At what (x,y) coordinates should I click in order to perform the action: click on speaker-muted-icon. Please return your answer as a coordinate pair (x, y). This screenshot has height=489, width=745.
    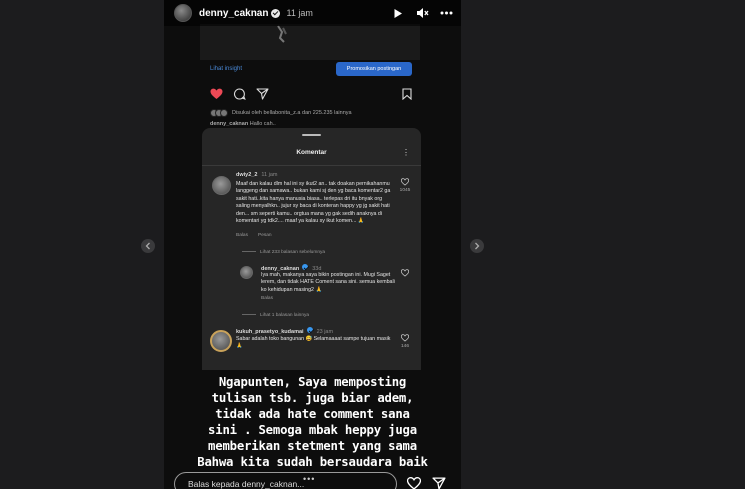
    Looking at the image, I should click on (422, 13).